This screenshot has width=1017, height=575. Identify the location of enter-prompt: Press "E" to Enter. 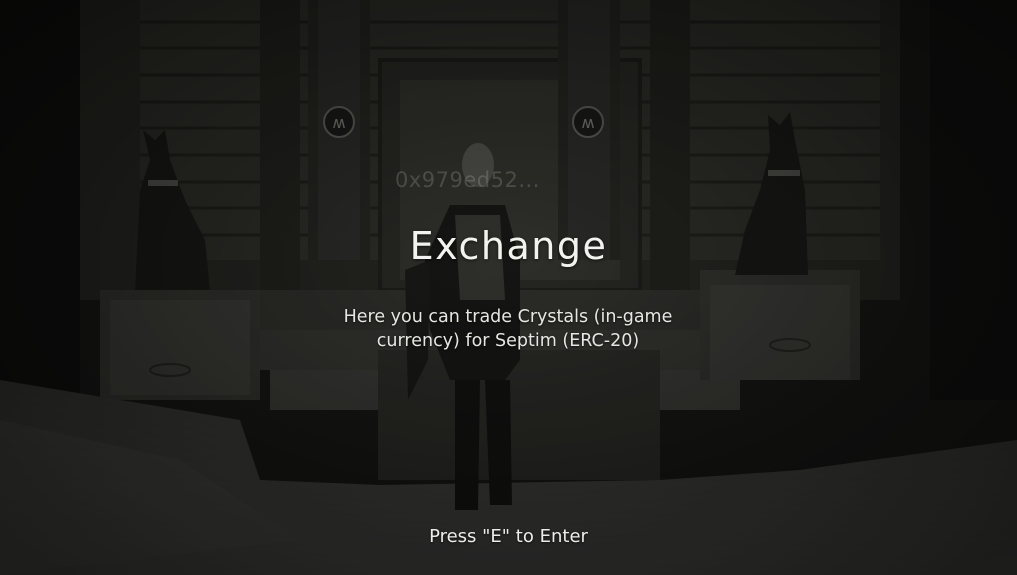
(508, 536).